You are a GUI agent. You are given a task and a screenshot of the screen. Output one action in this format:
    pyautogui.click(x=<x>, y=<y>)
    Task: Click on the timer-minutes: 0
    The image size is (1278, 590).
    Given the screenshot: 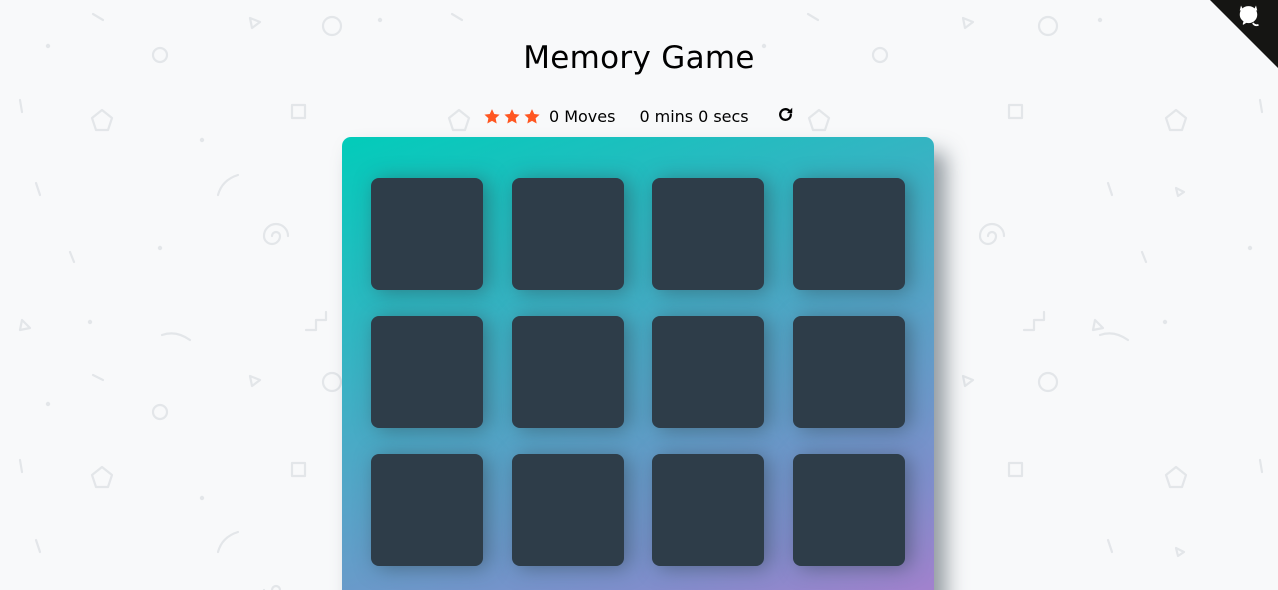 What is the action you would take?
    pyautogui.click(x=644, y=116)
    